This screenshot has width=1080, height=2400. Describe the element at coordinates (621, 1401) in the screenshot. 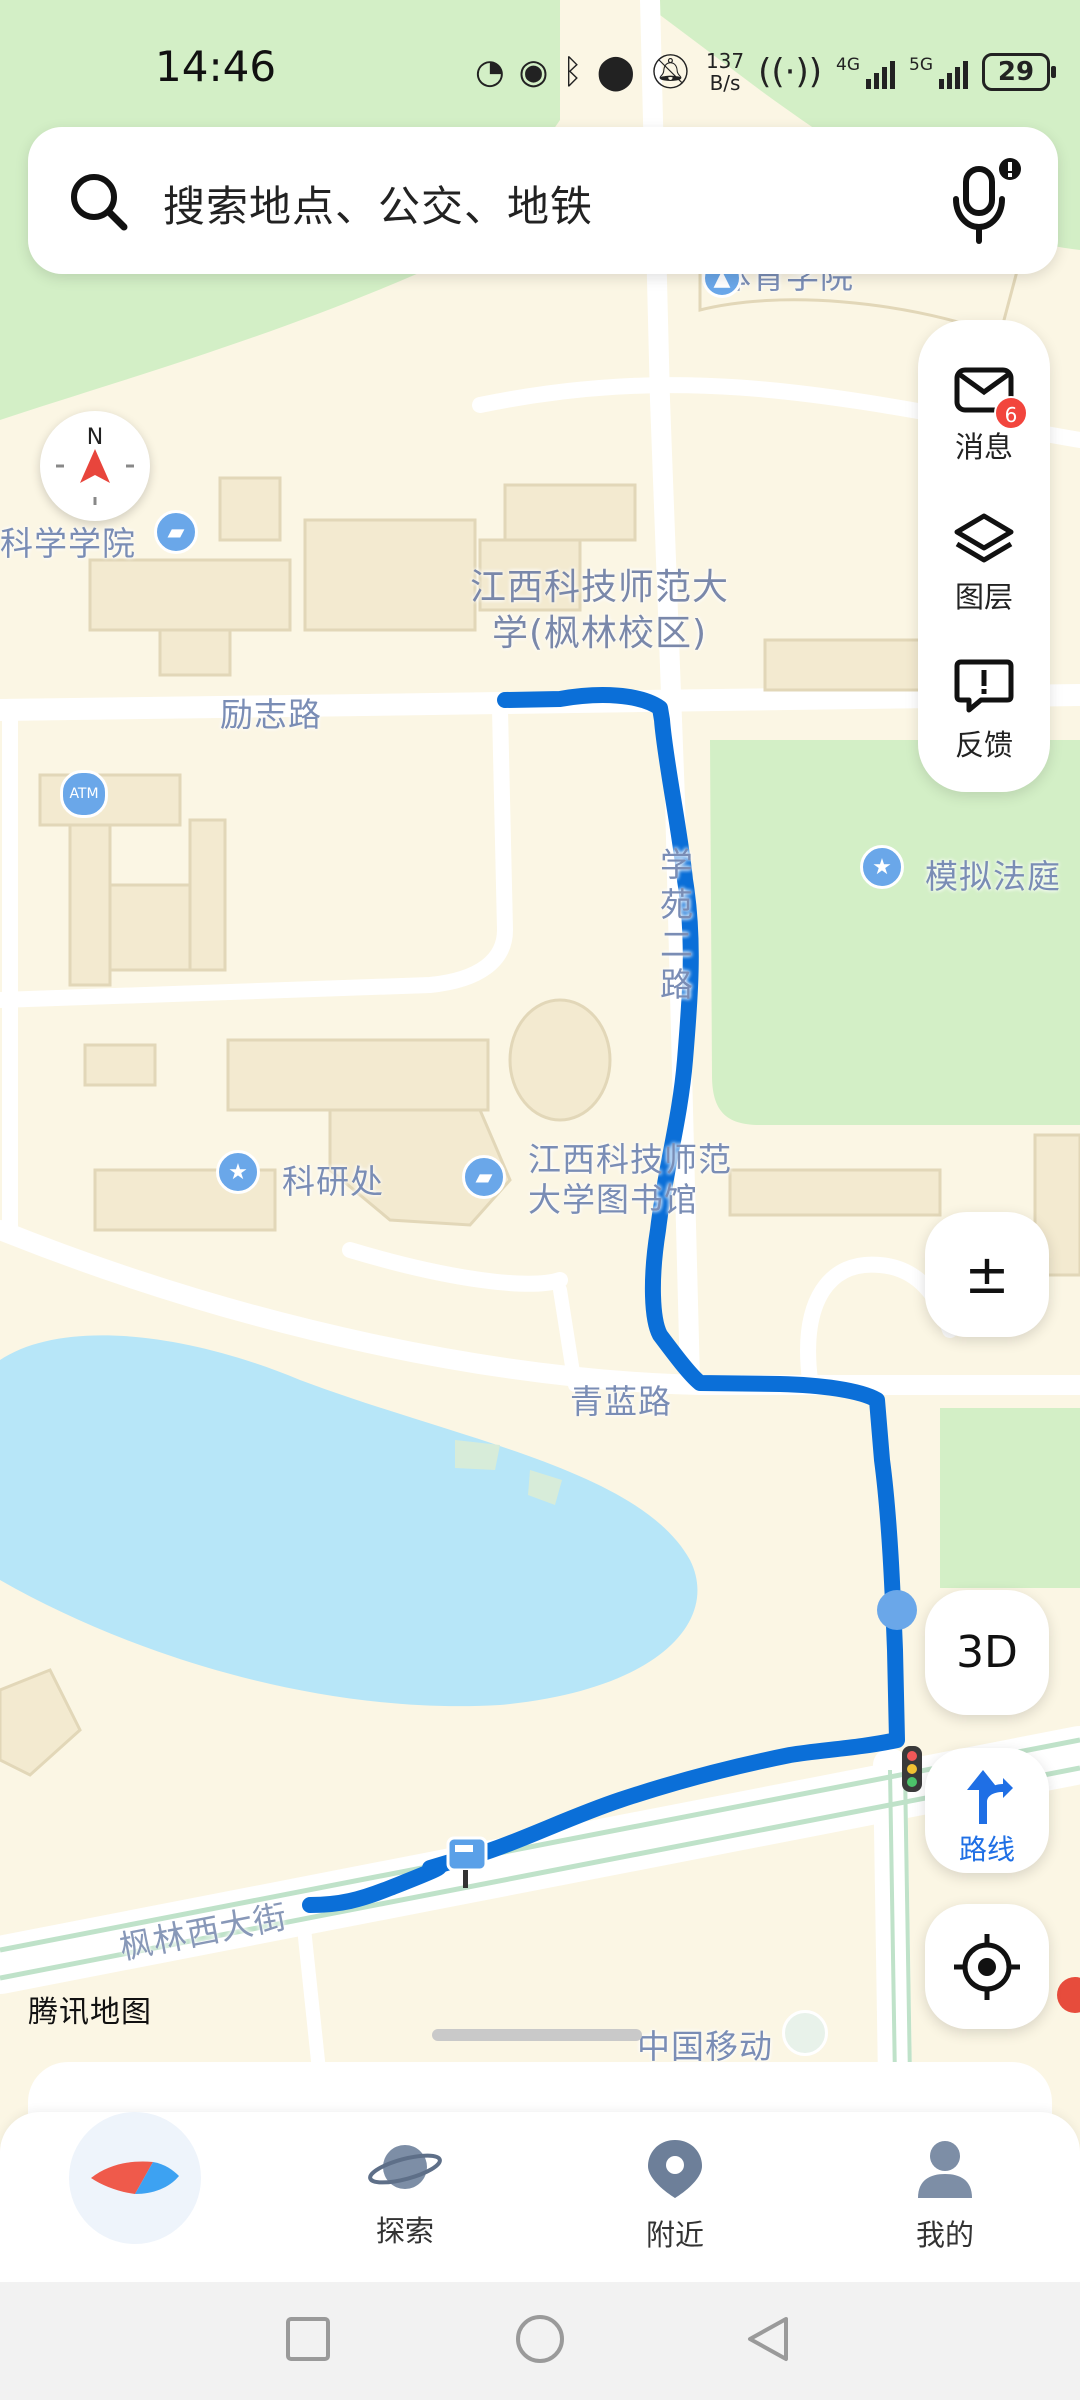

I see `map-label-qinglan-road: 青蓝路` at that location.